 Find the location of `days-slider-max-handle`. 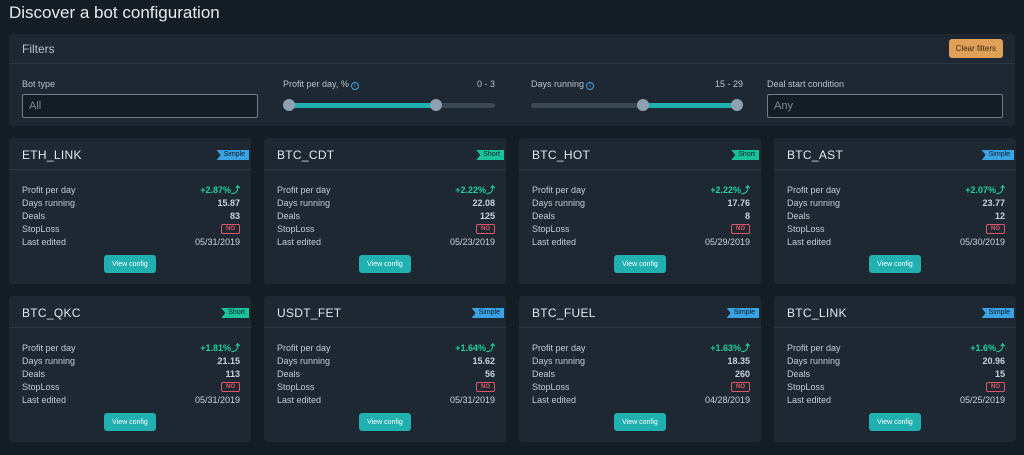

days-slider-max-handle is located at coordinates (737, 105).